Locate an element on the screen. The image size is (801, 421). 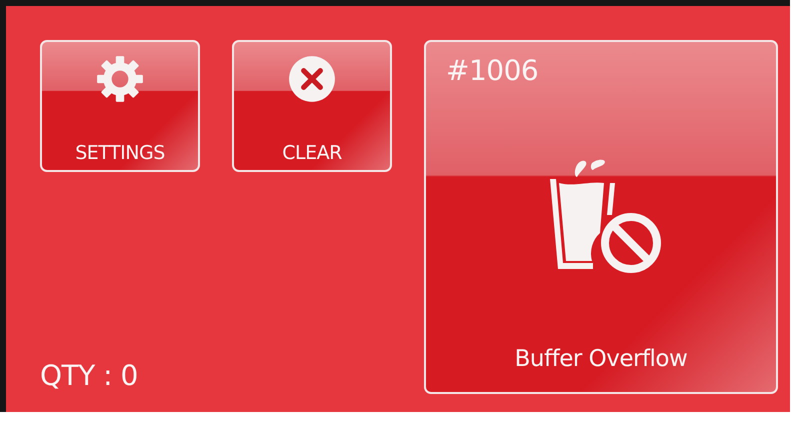
quantity-label: QTY : 0 is located at coordinates (89, 375).